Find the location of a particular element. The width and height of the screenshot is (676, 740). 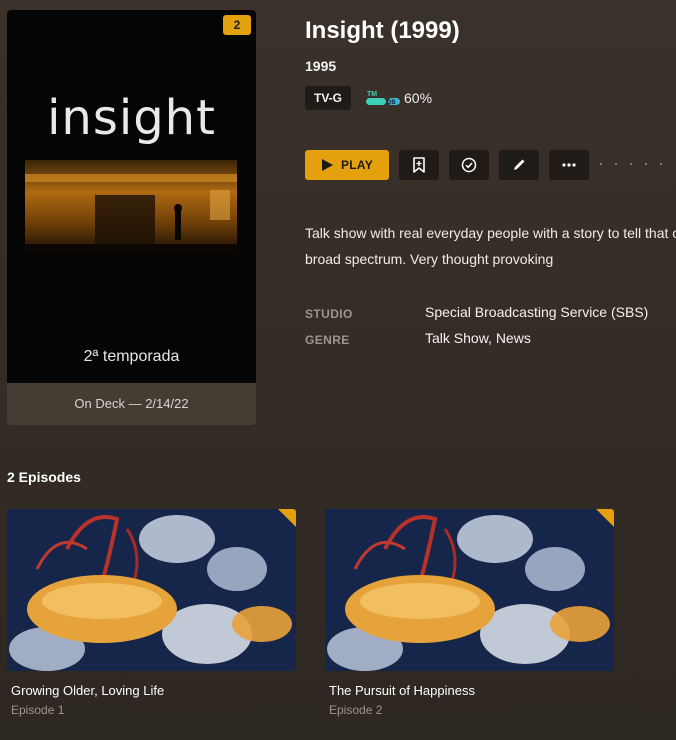

poster-artwork is located at coordinates (131, 206).